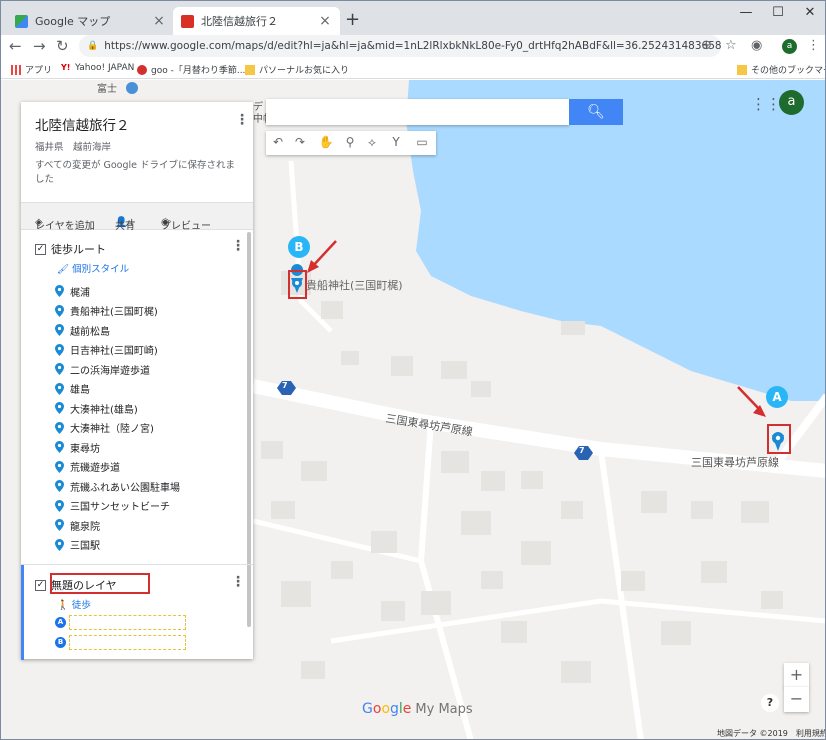  What do you see at coordinates (779, 439) in the screenshot?
I see `highlight-box-a` at bounding box center [779, 439].